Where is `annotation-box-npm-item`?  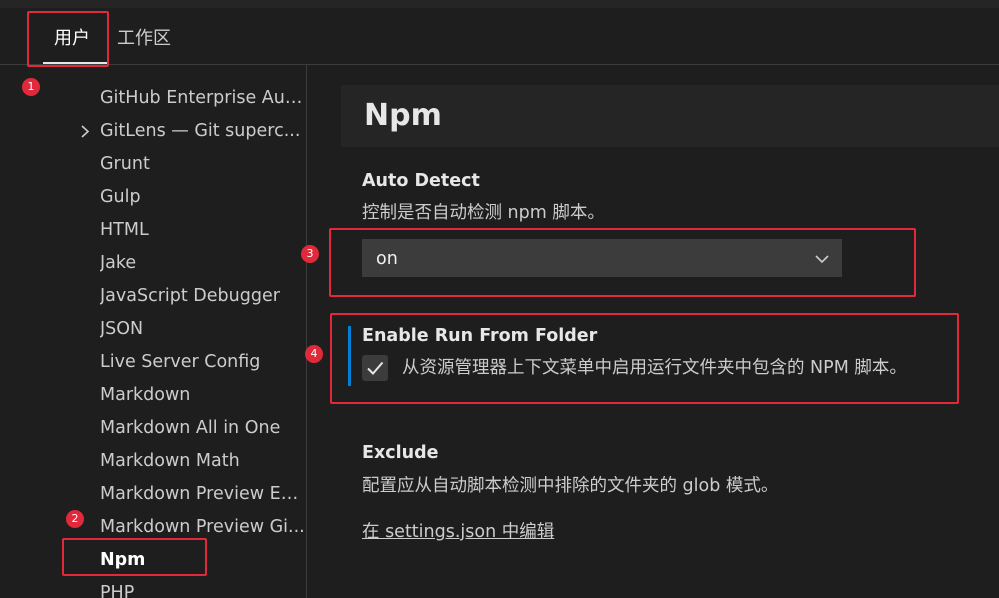 annotation-box-npm-item is located at coordinates (134, 557).